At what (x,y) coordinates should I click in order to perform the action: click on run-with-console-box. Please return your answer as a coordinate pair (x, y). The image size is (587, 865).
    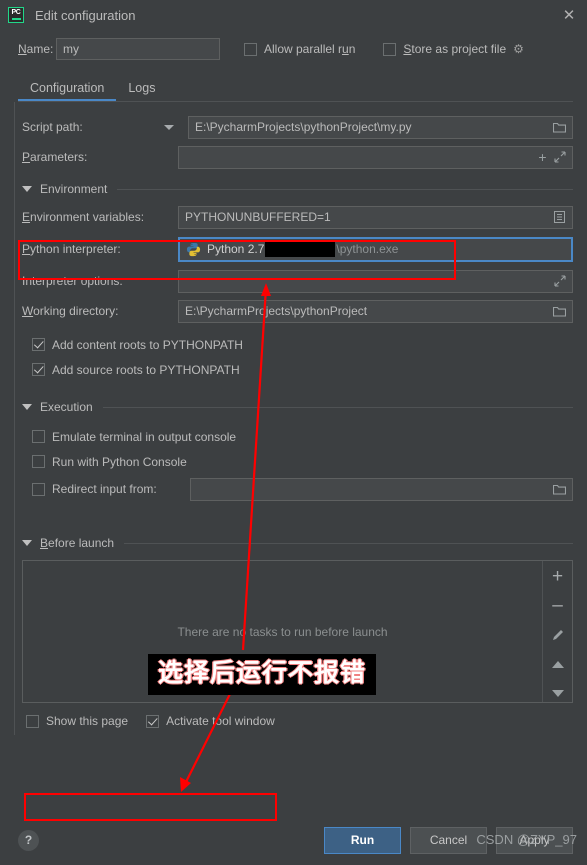
    Looking at the image, I should click on (38, 461).